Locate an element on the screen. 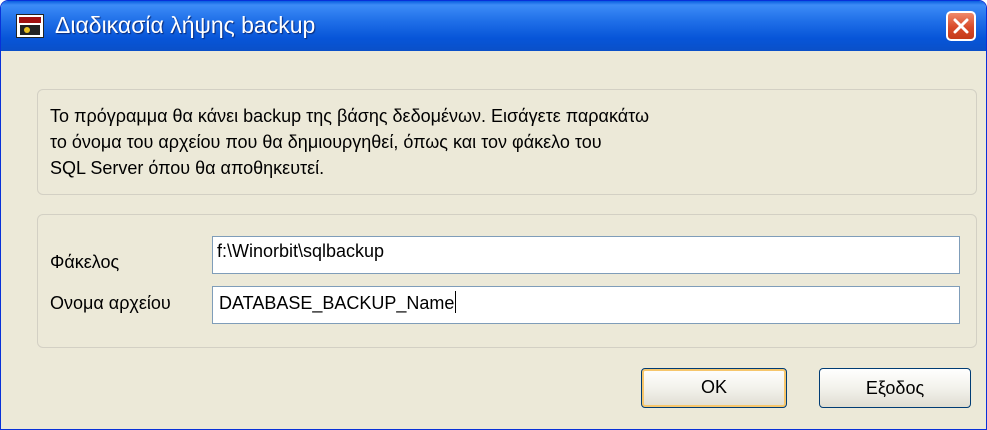 The height and width of the screenshot is (430, 987). filename-input: DATABASE_BACKUP_Name is located at coordinates (586, 305).